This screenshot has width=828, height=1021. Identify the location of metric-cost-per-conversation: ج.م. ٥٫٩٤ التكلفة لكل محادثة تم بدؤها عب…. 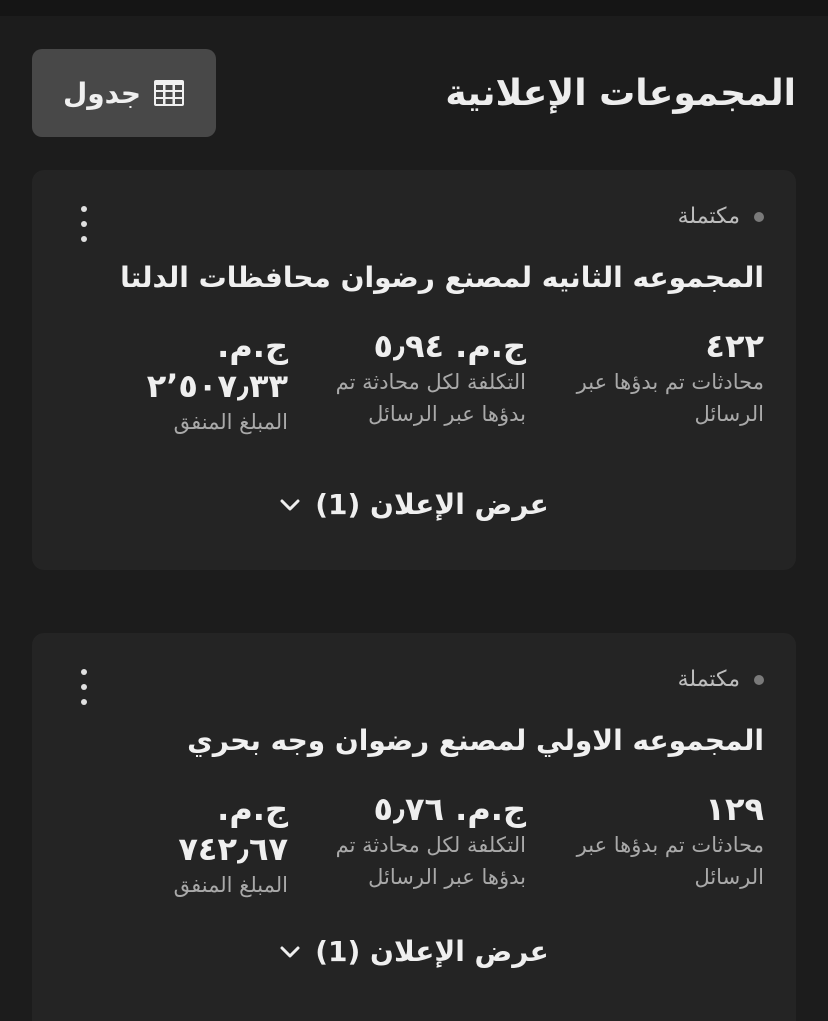
(411, 378).